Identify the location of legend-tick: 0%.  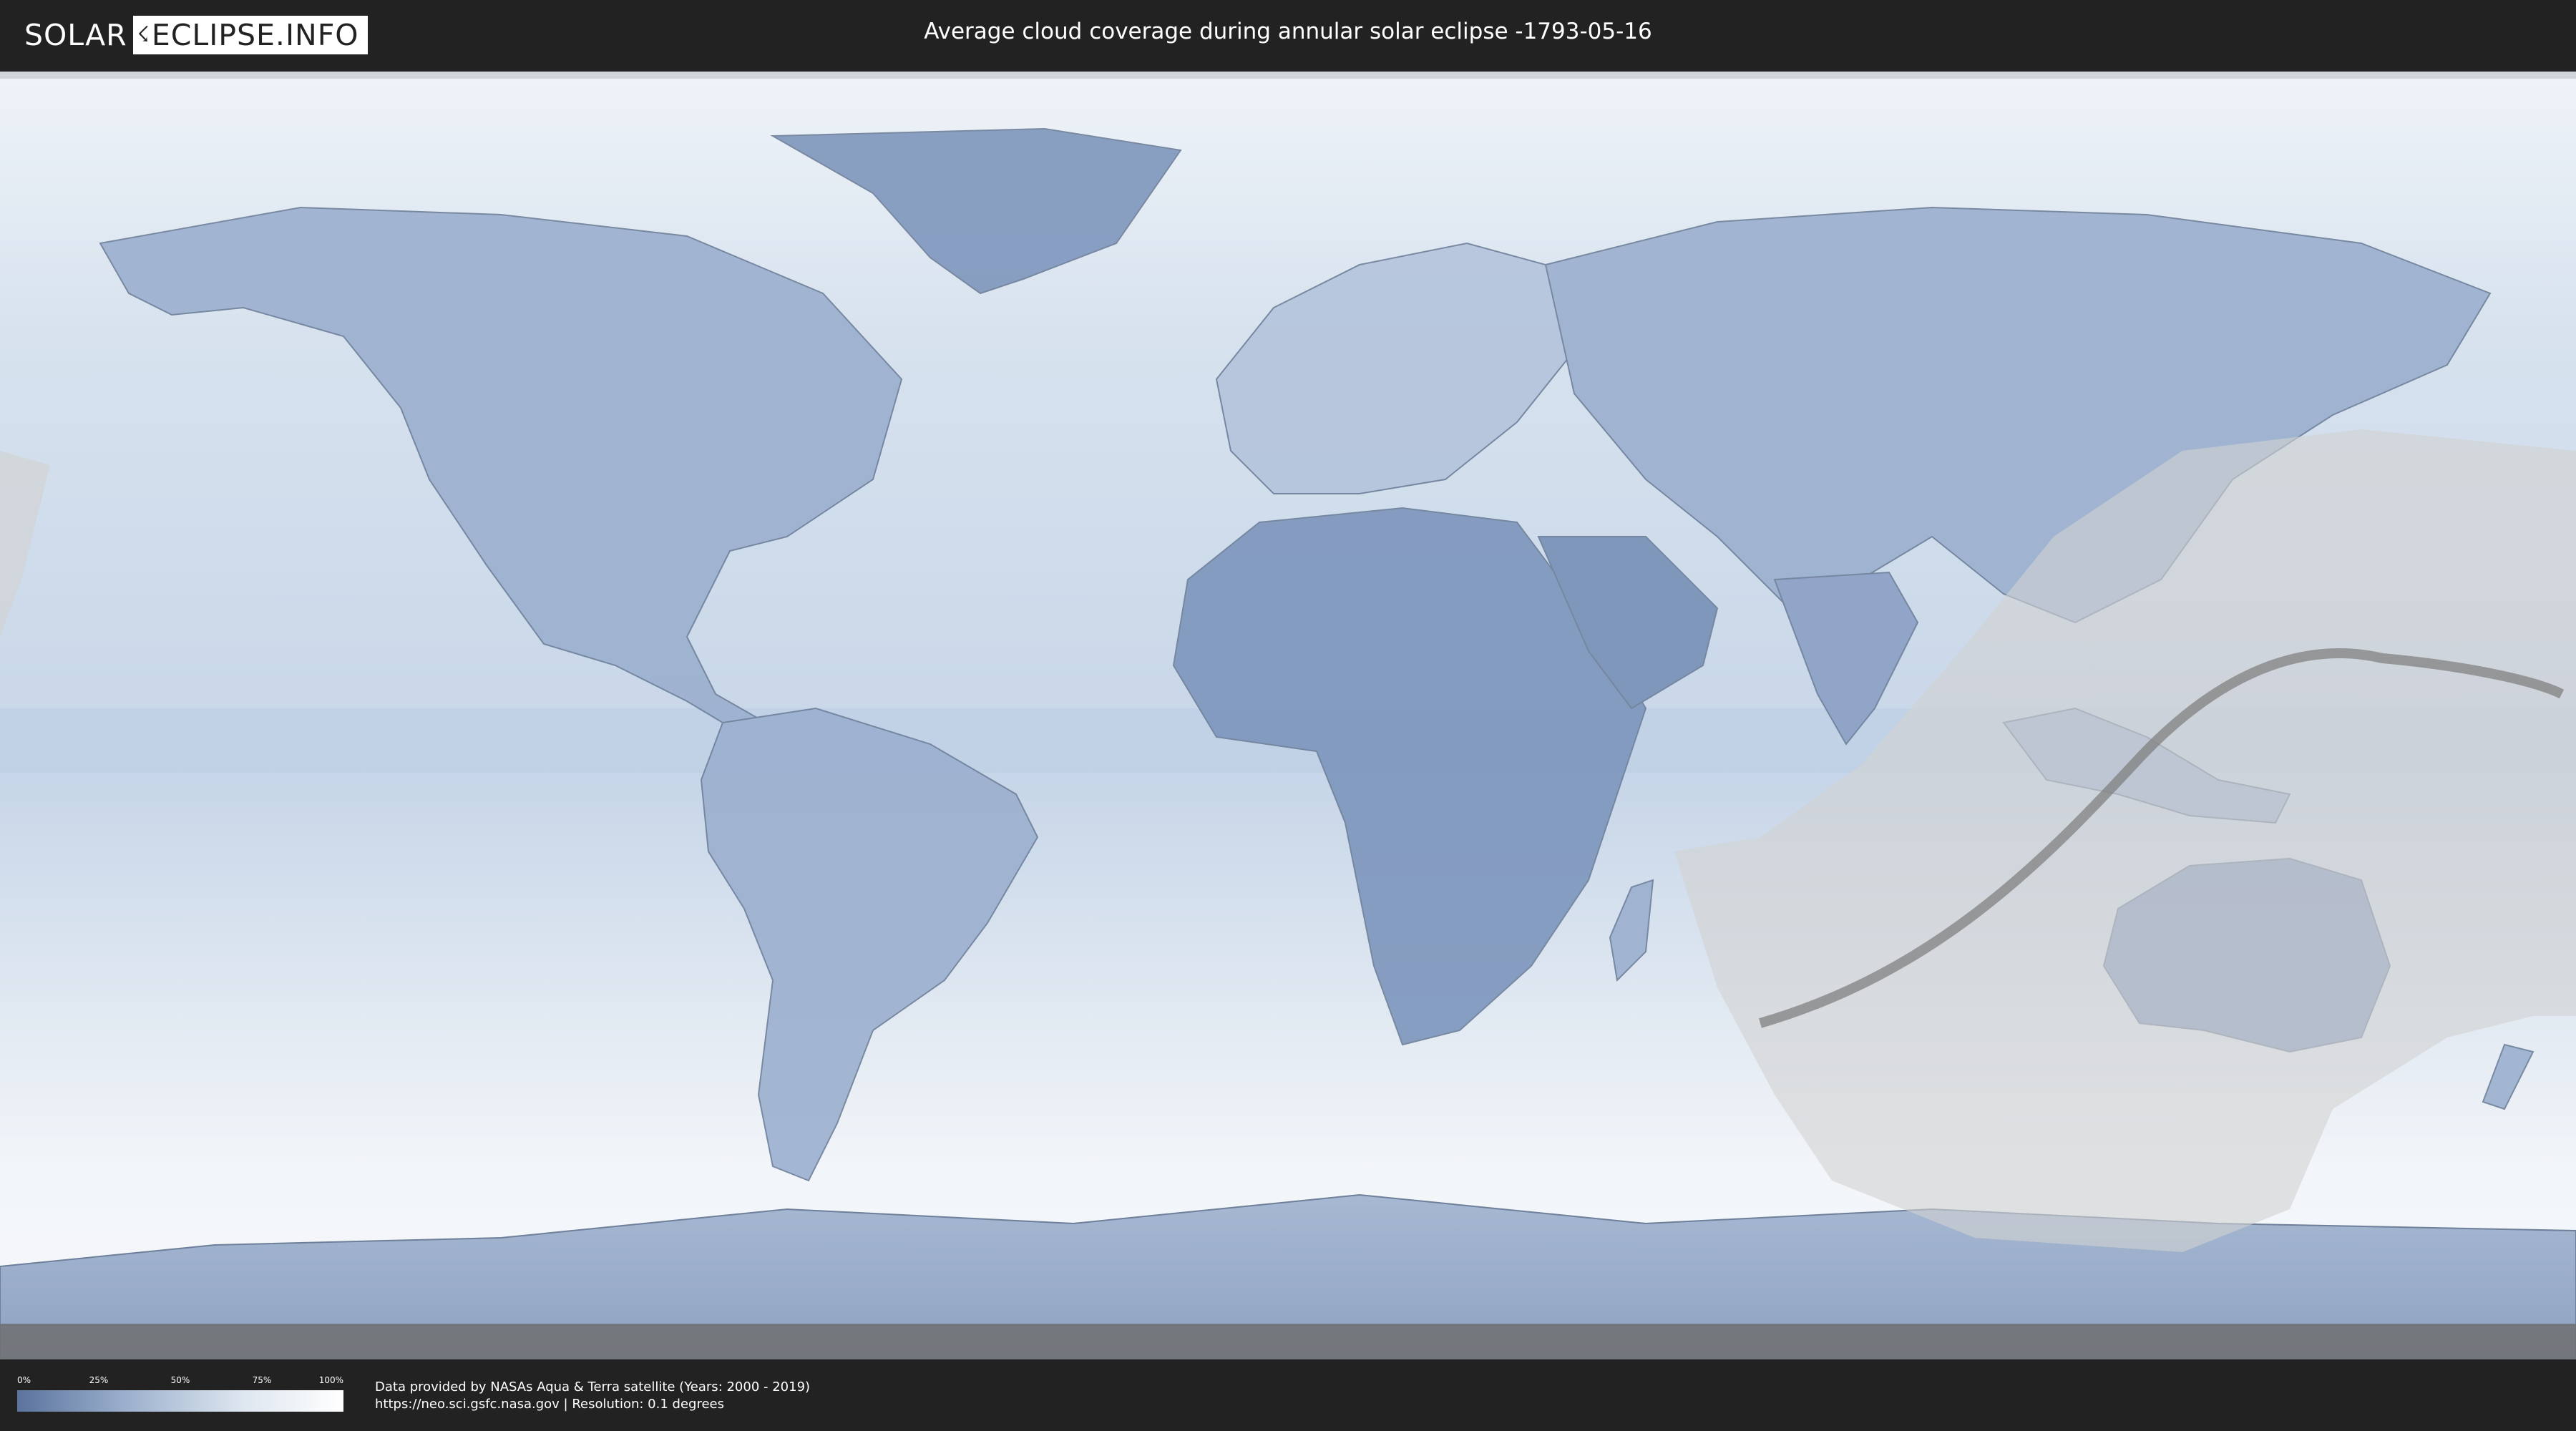
(24, 1380).